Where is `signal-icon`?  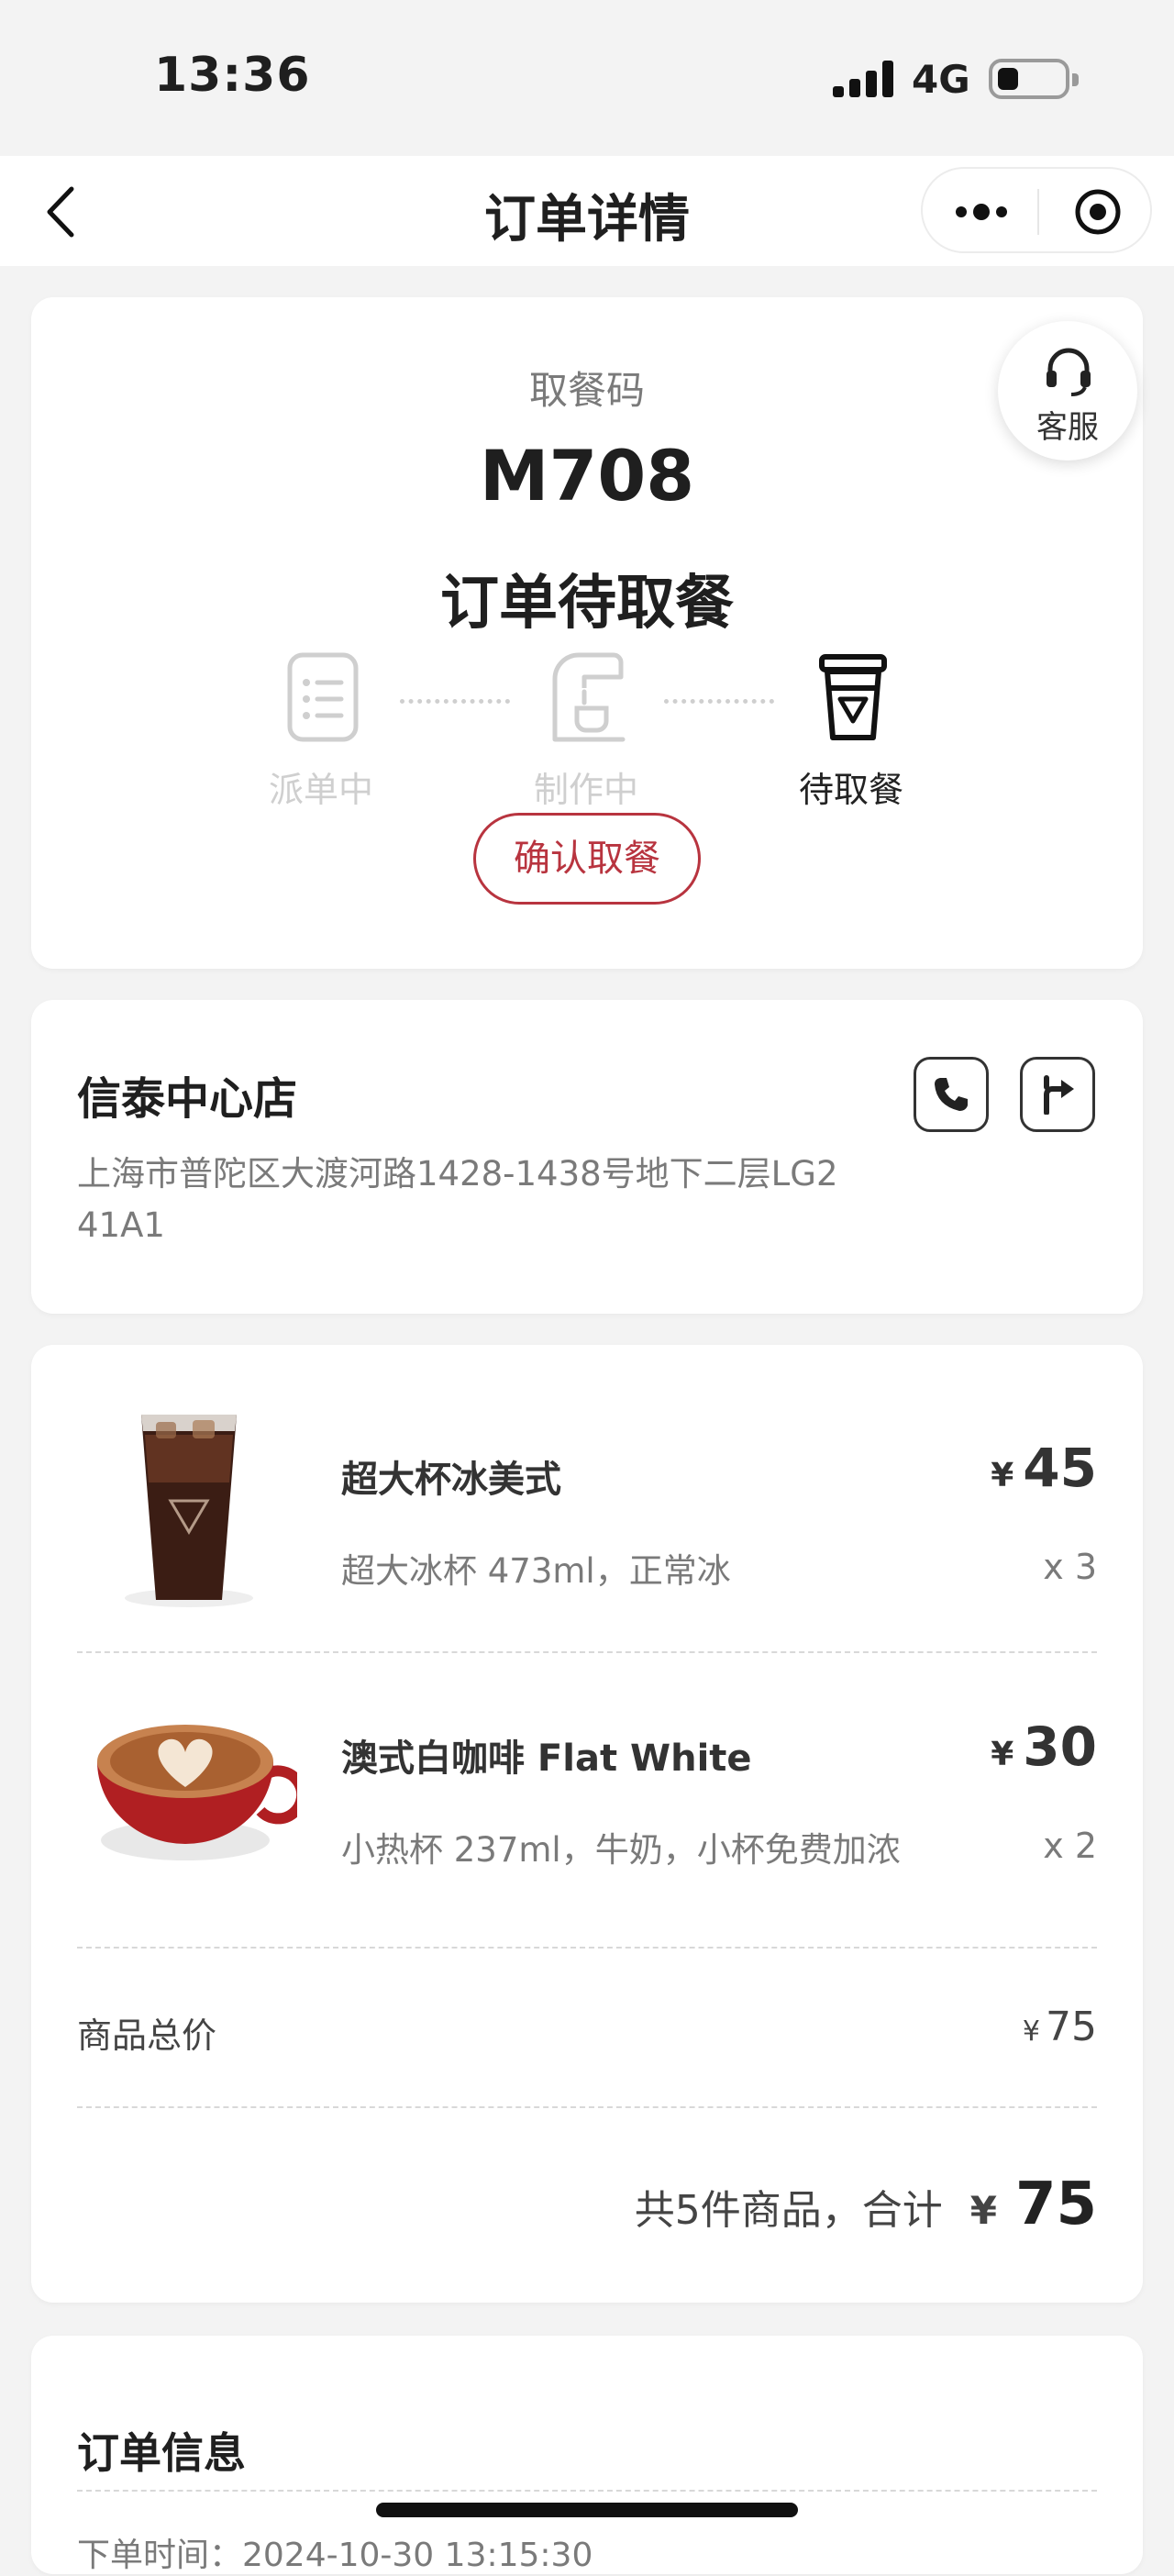
signal-icon is located at coordinates (864, 79).